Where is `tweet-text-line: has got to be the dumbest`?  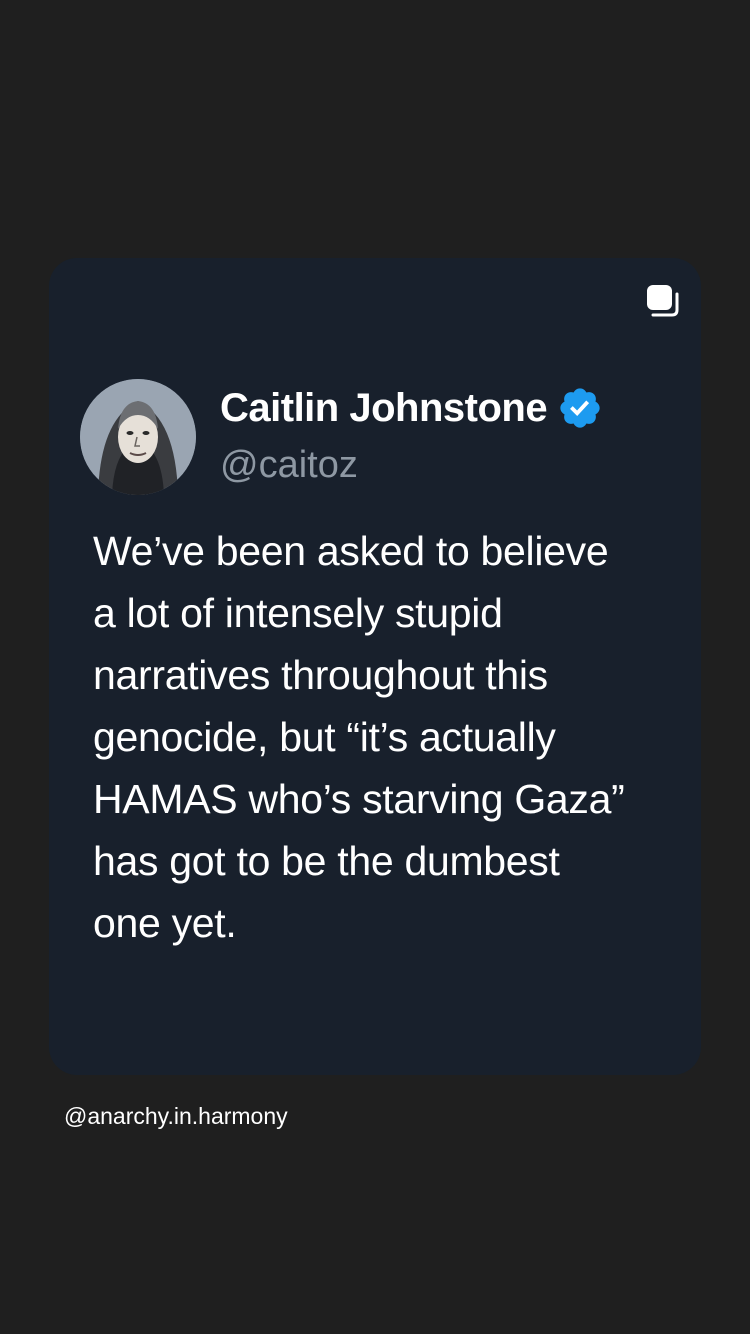
tweet-text-line: has got to be the dumbest is located at coordinates (326, 861).